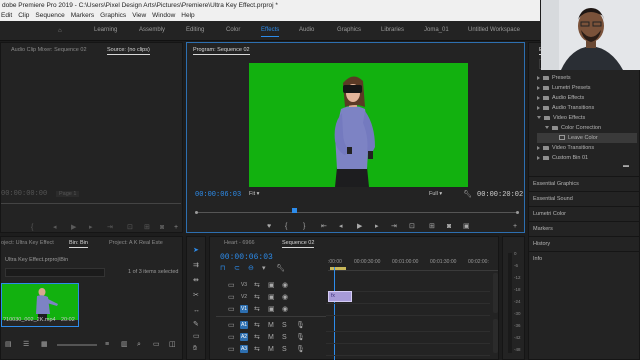 The image size is (640, 360). Describe the element at coordinates (130, 227) in the screenshot. I see `insert-icon: ⊡` at that location.